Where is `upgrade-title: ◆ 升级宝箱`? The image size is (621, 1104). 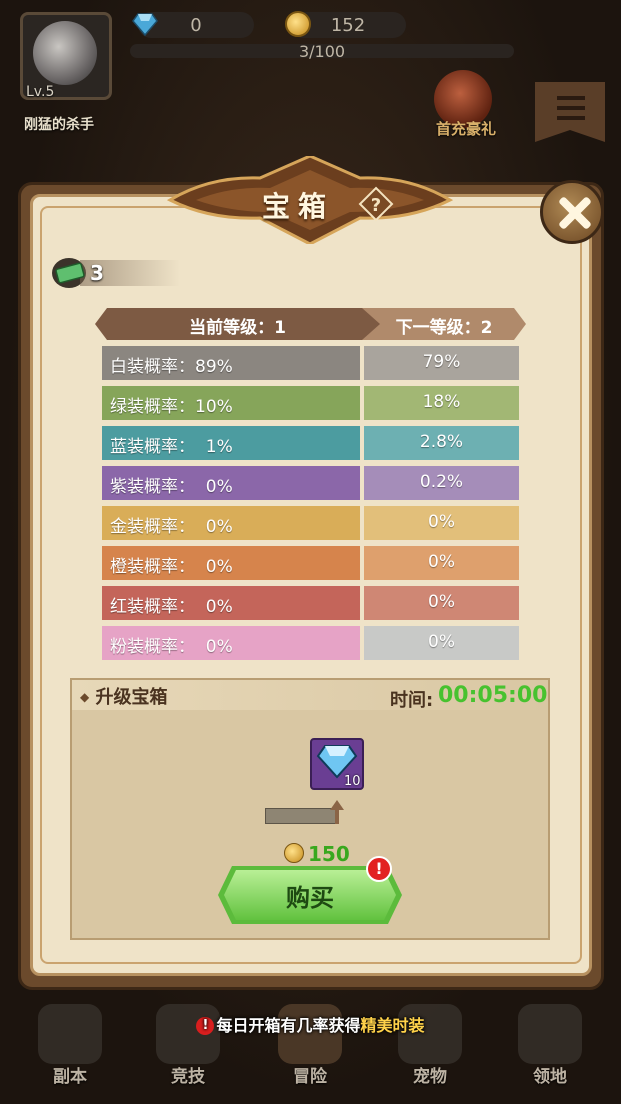
upgrade-title: ◆ 升级宝箱 is located at coordinates (124, 696).